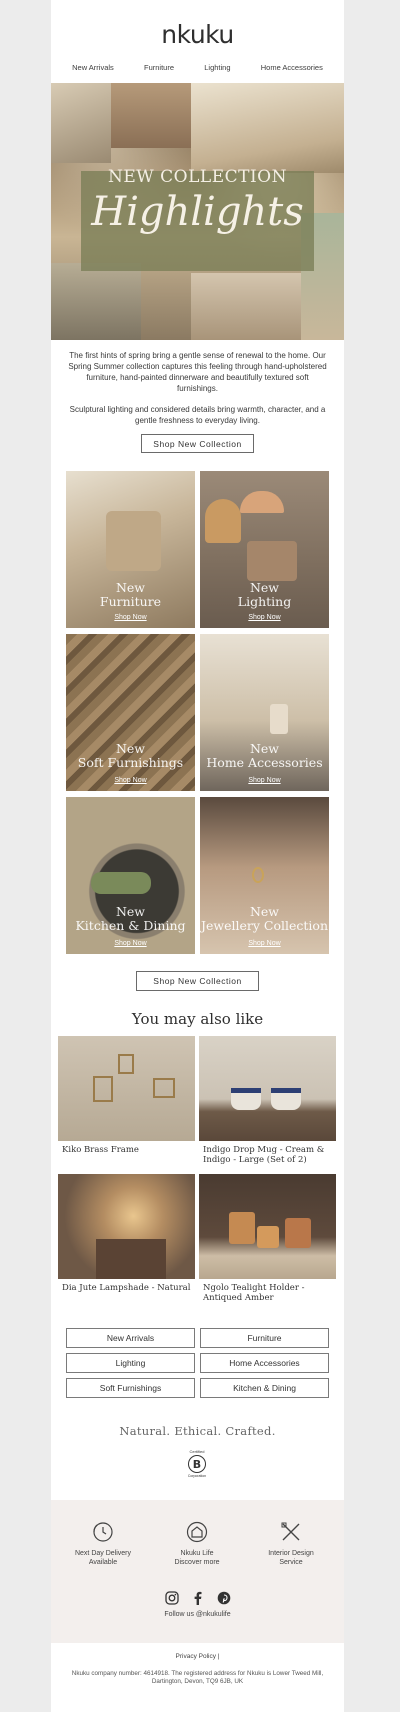  What do you see at coordinates (197, 1532) in the screenshot?
I see `house-icon` at bounding box center [197, 1532].